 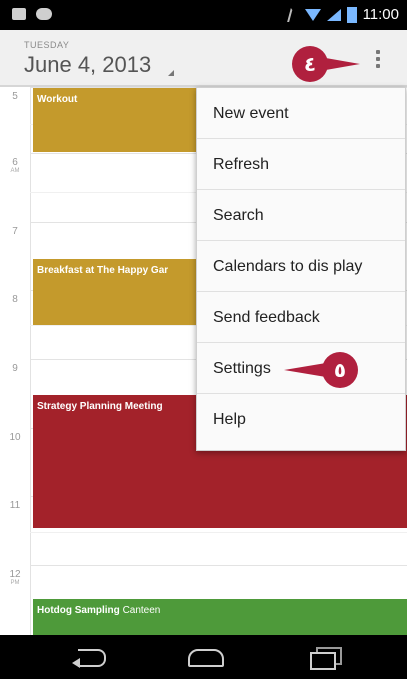 What do you see at coordinates (15, 577) in the screenshot?
I see `hour-label: 12 PM` at bounding box center [15, 577].